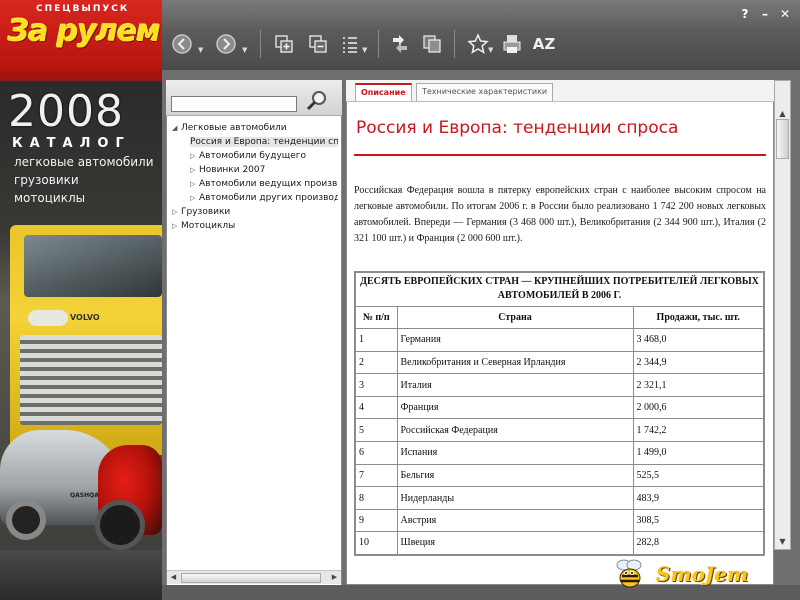  Describe the element at coordinates (173, 577) in the screenshot. I see `scroll-left-icon: ◀` at that location.